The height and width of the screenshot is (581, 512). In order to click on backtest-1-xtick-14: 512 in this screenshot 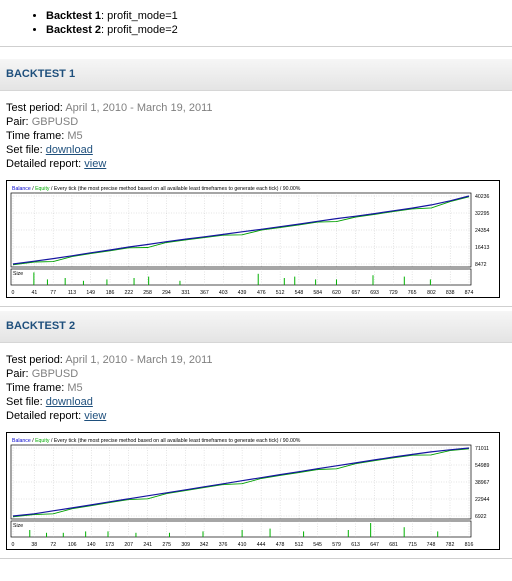, I will do `click(280, 293)`.